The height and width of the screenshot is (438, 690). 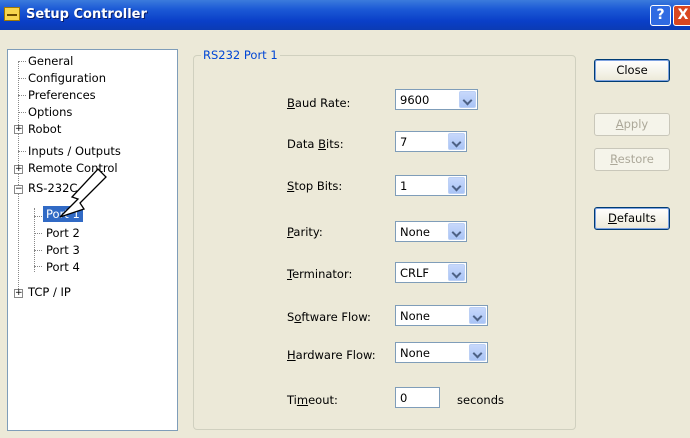 I want to click on tree-item-port-2: Port 2, so click(x=63, y=233).